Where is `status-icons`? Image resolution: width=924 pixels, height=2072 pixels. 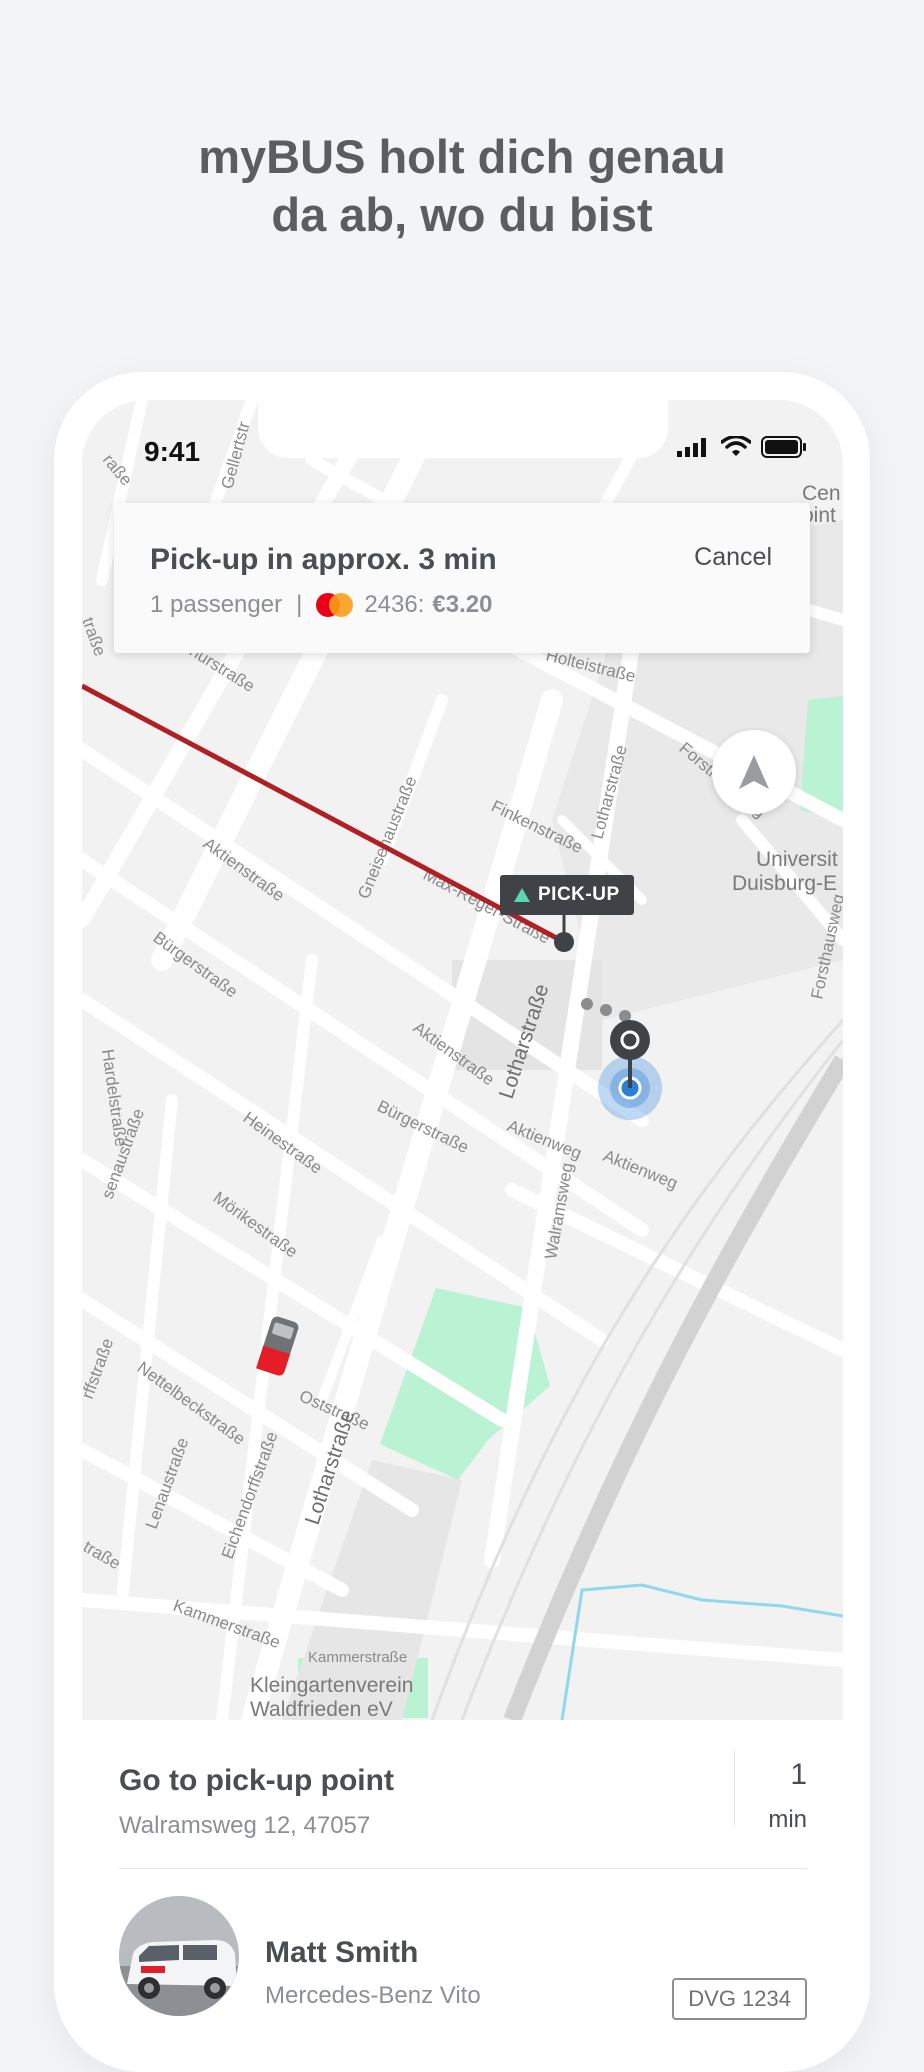
status-icons is located at coordinates (742, 447).